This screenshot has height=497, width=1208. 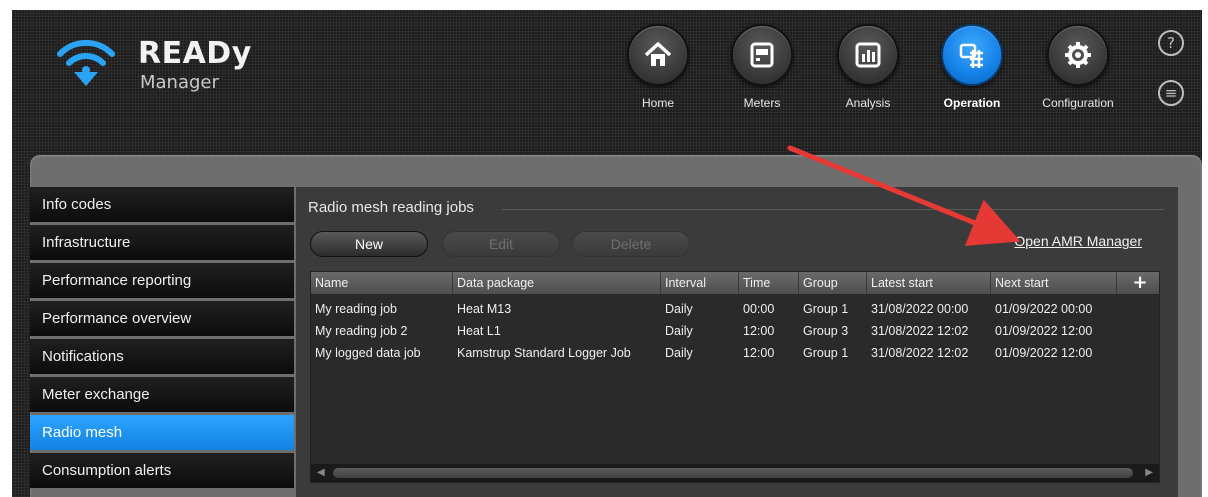 I want to click on app-subtitle: Manager, so click(x=179, y=82).